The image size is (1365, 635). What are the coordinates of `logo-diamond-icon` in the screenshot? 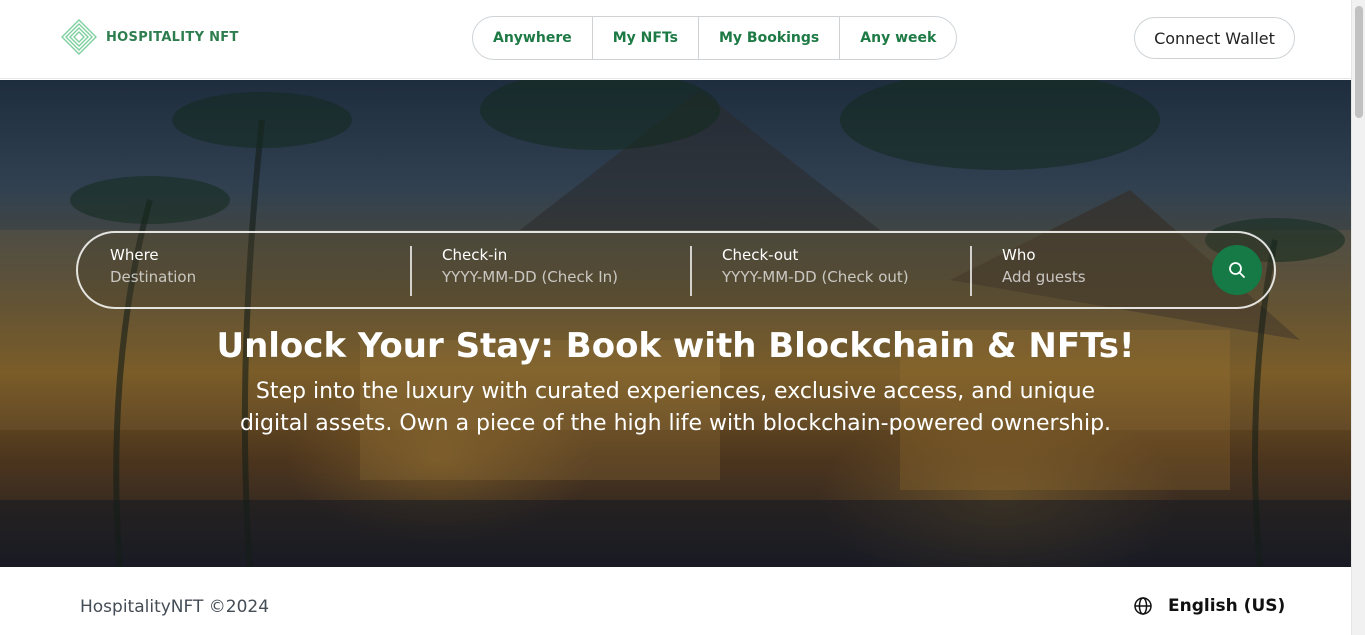 It's located at (79, 37).